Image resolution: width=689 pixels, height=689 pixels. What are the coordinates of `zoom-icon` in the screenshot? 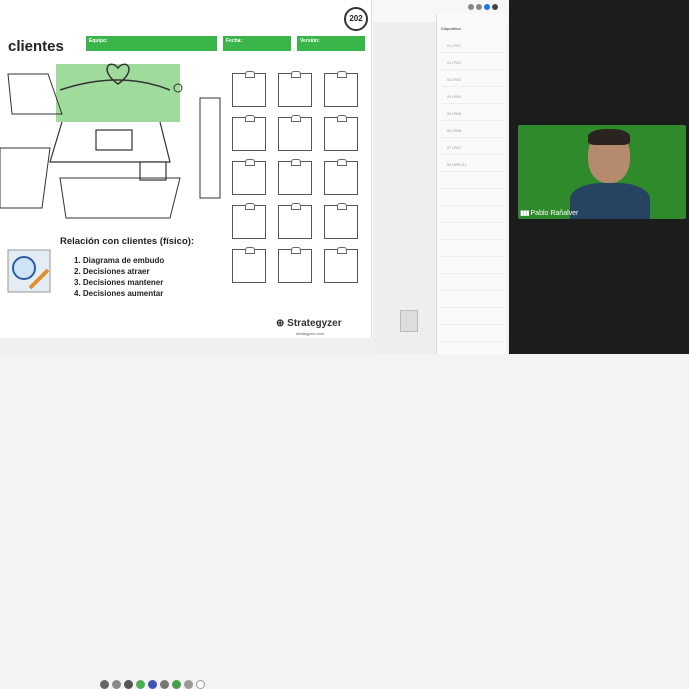 It's located at (471, 7).